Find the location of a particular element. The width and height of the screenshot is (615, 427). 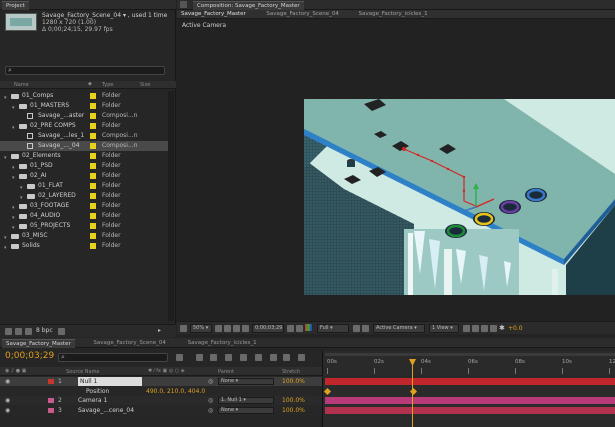

tab-project: Project is located at coordinates (15, 5).